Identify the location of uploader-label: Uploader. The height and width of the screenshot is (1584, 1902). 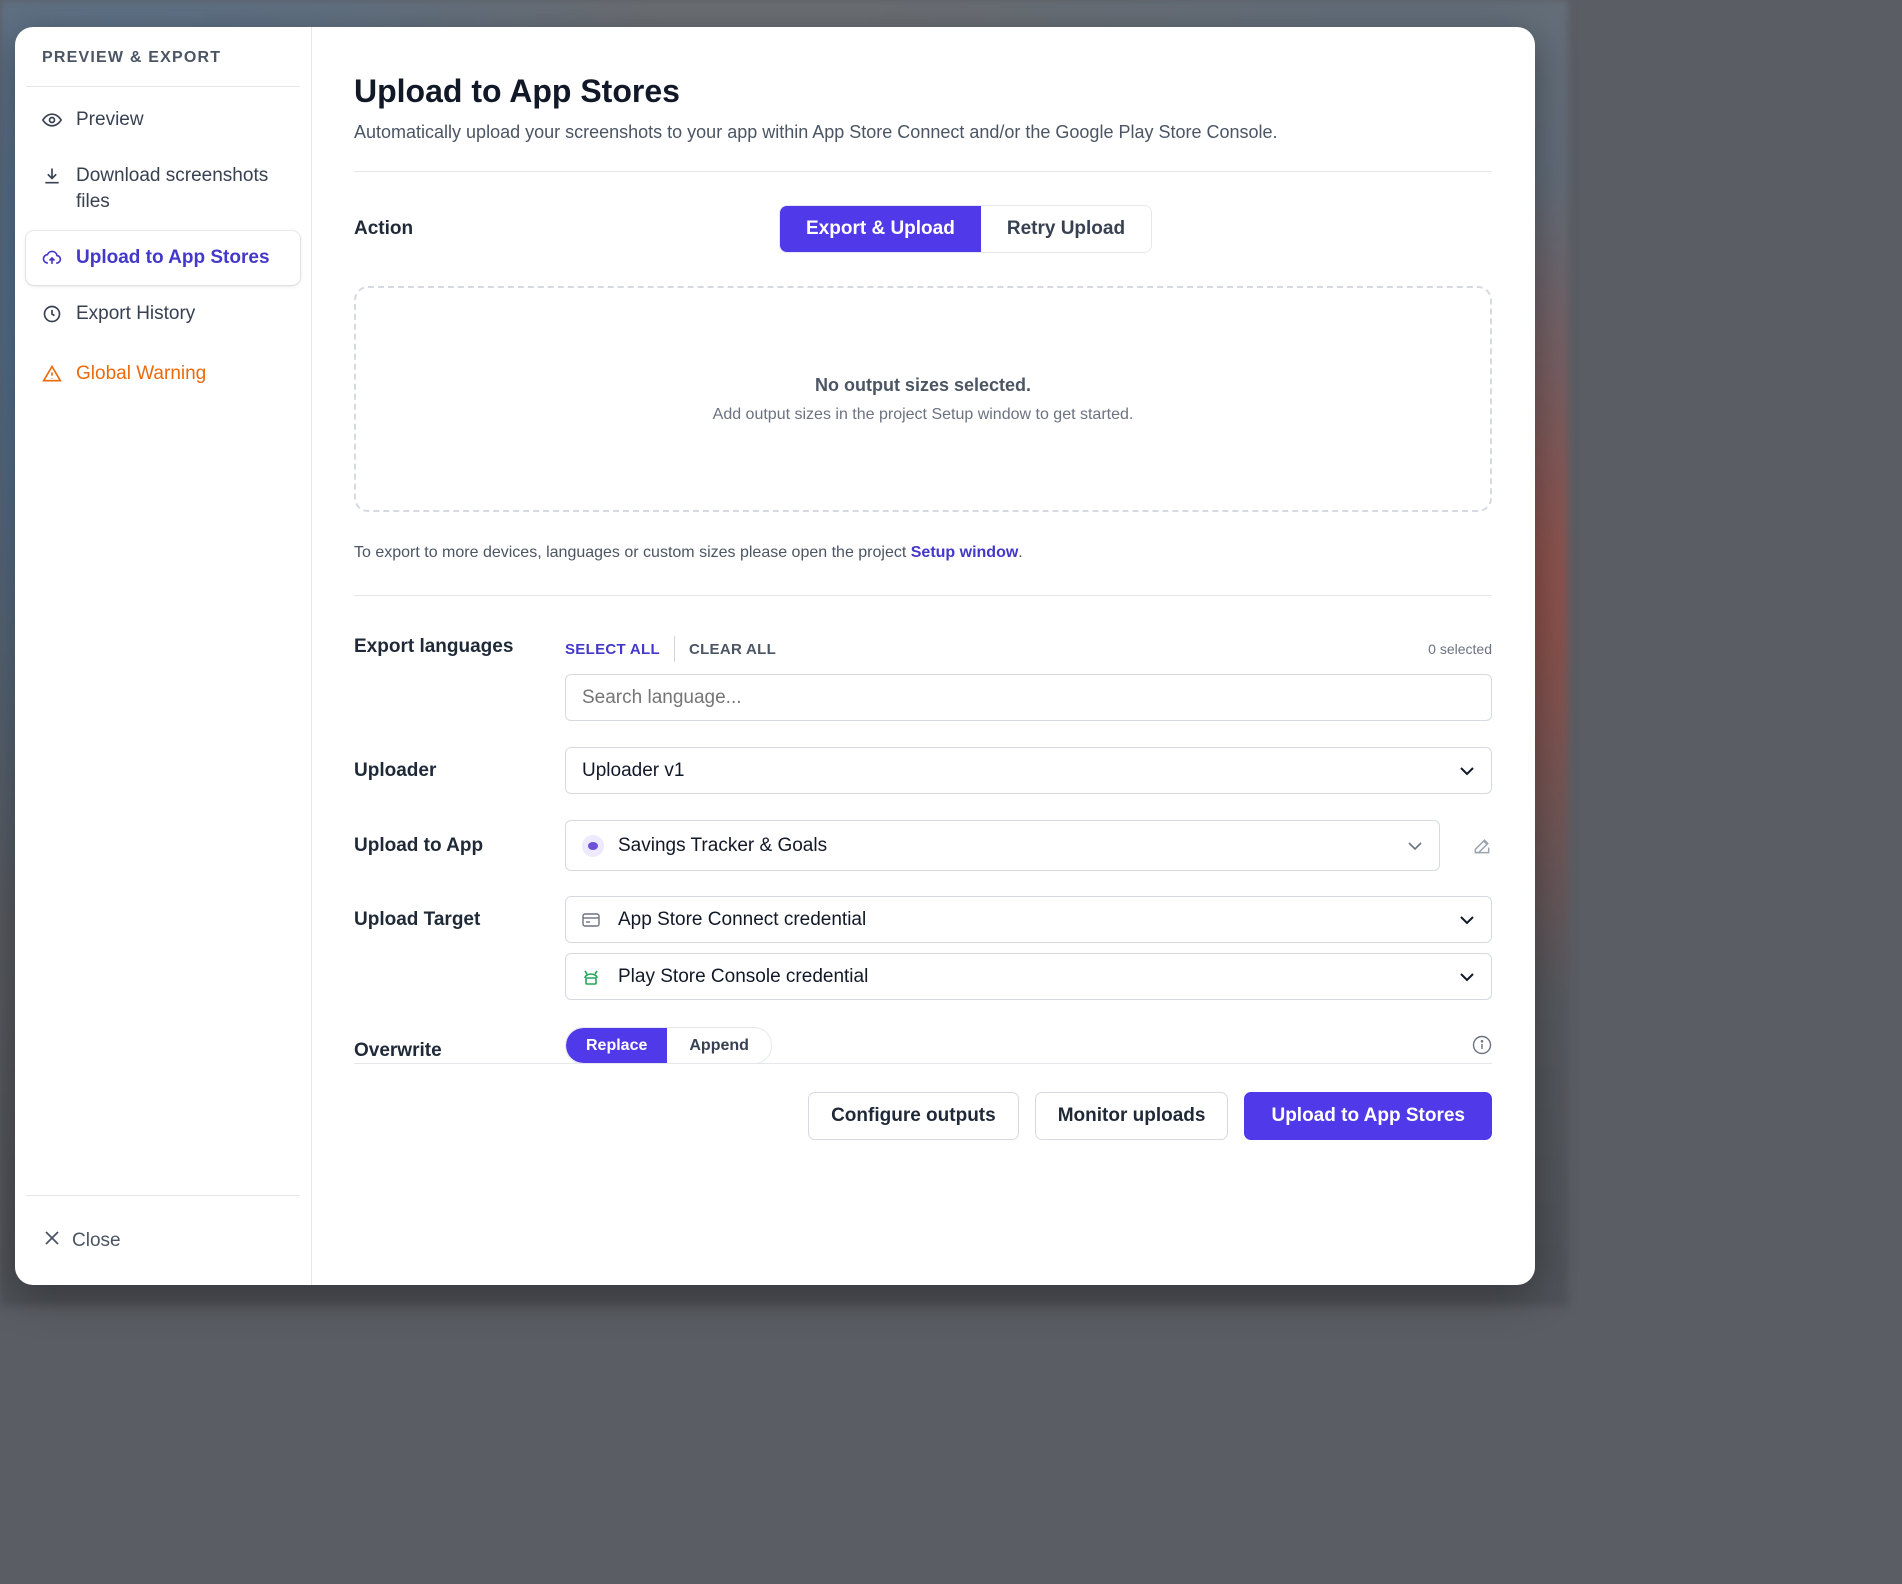
(395, 770).